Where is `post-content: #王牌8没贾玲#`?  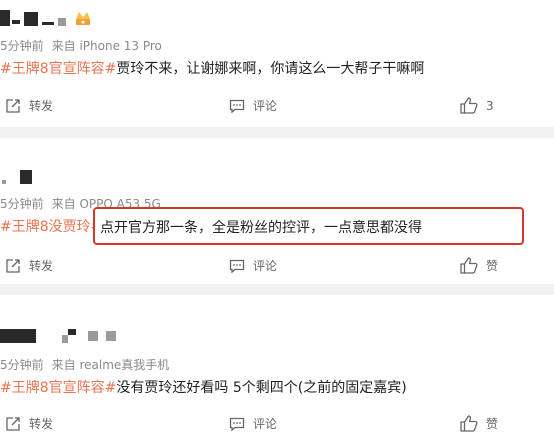
post-content: #王牌8没贾玲# is located at coordinates (51, 226).